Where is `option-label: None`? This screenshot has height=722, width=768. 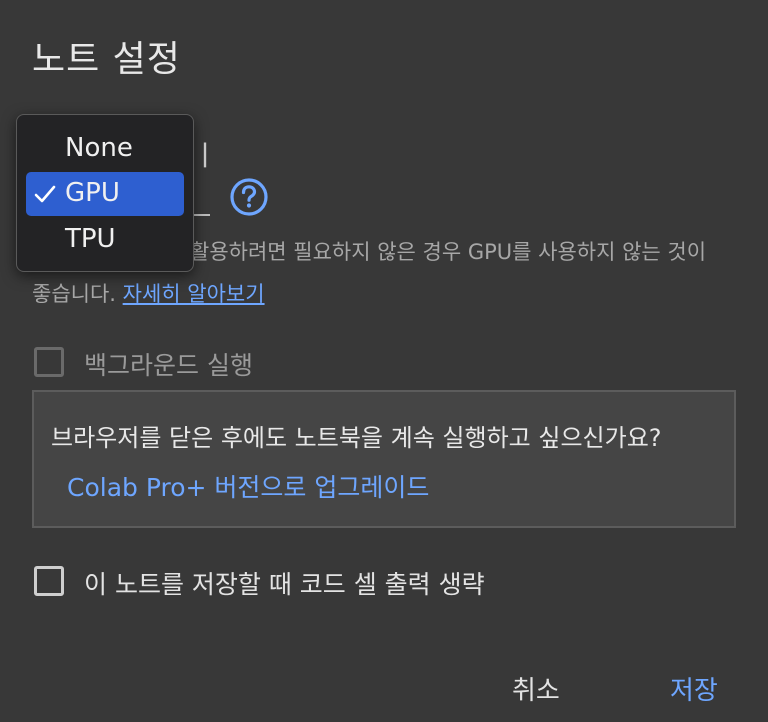 option-label: None is located at coordinates (99, 148).